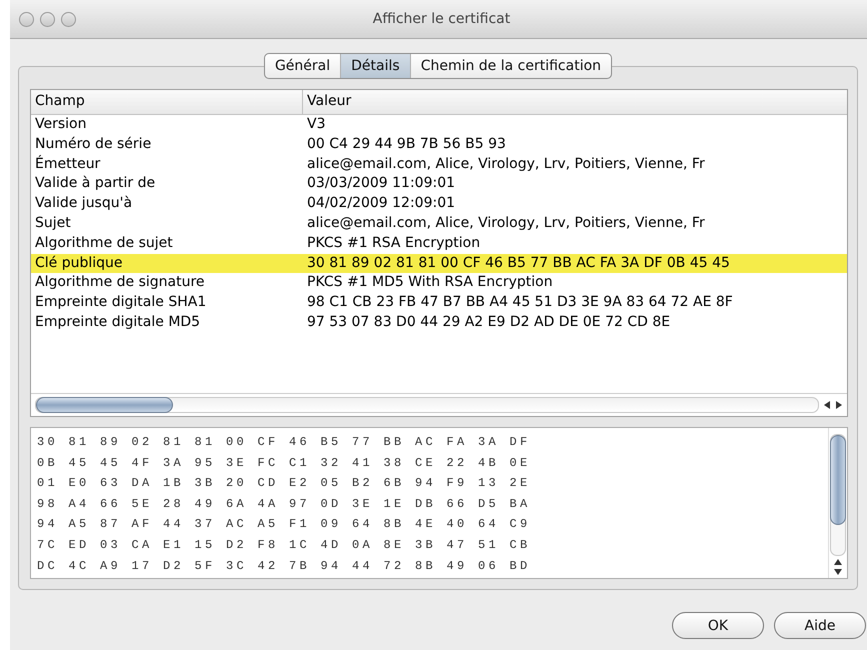 This screenshot has height=650, width=867. I want to click on field-cell-text: Numéro de série, so click(93, 144).